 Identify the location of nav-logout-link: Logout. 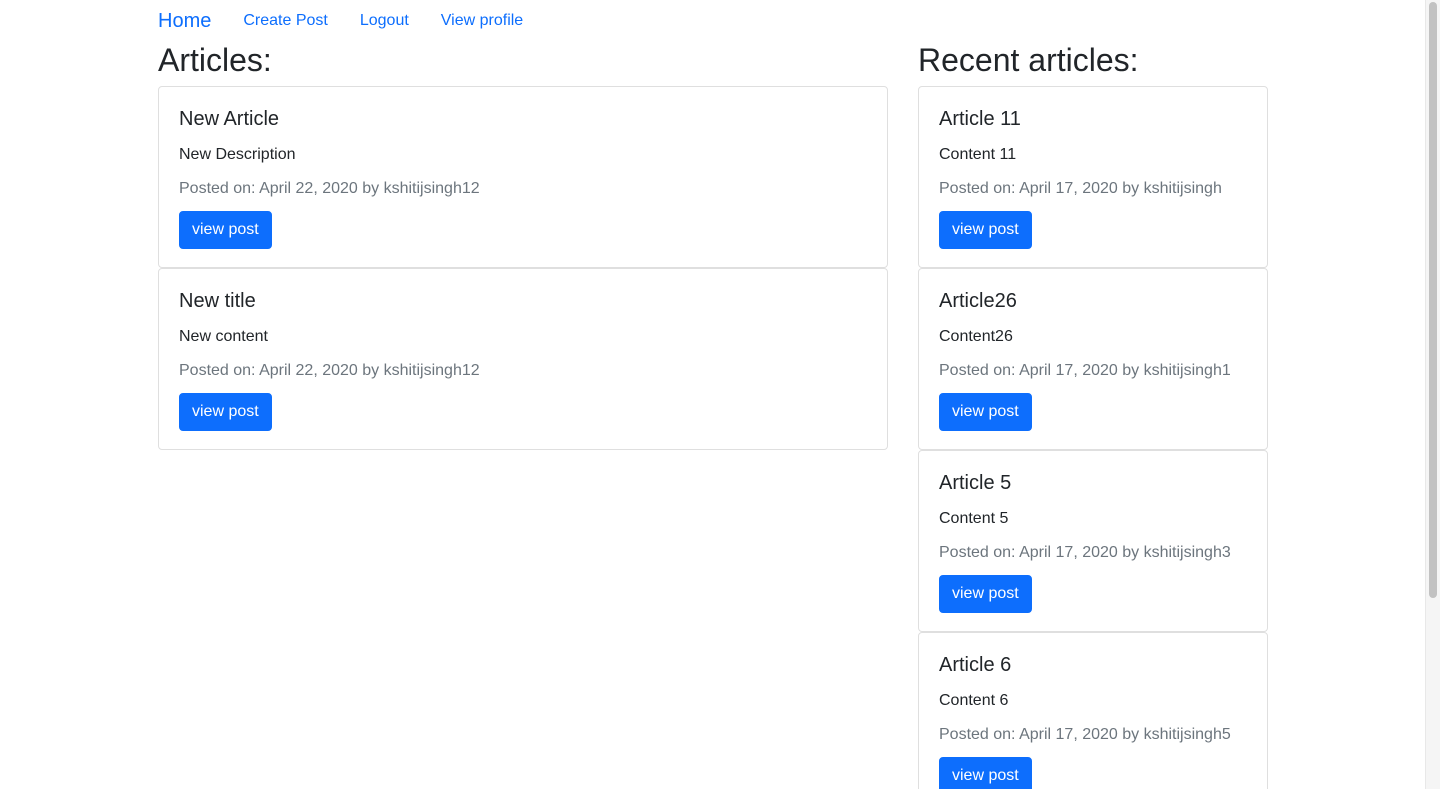
(384, 21).